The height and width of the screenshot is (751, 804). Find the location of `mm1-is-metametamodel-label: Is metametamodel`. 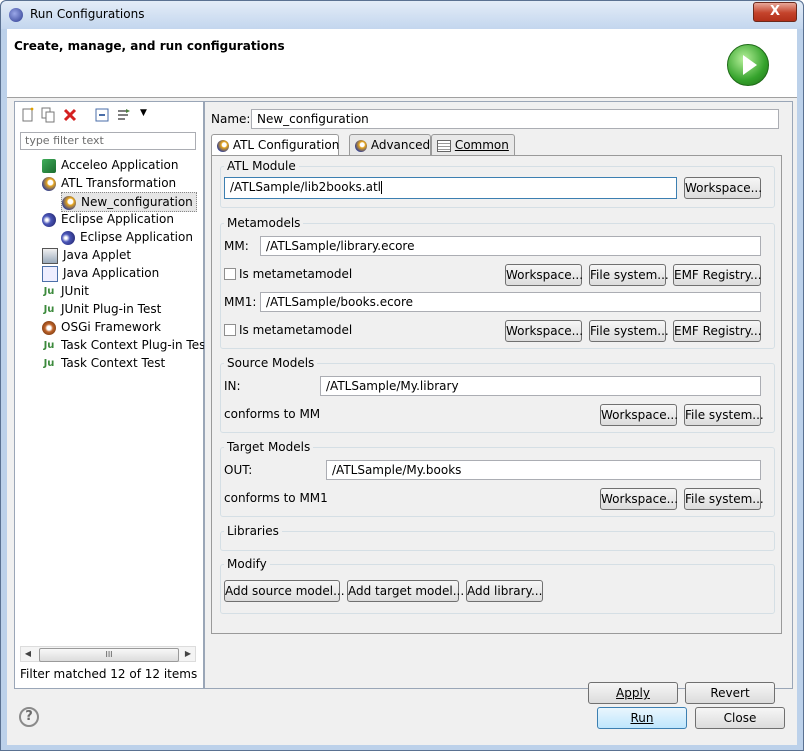

mm1-is-metametamodel-label: Is metametamodel is located at coordinates (296, 330).